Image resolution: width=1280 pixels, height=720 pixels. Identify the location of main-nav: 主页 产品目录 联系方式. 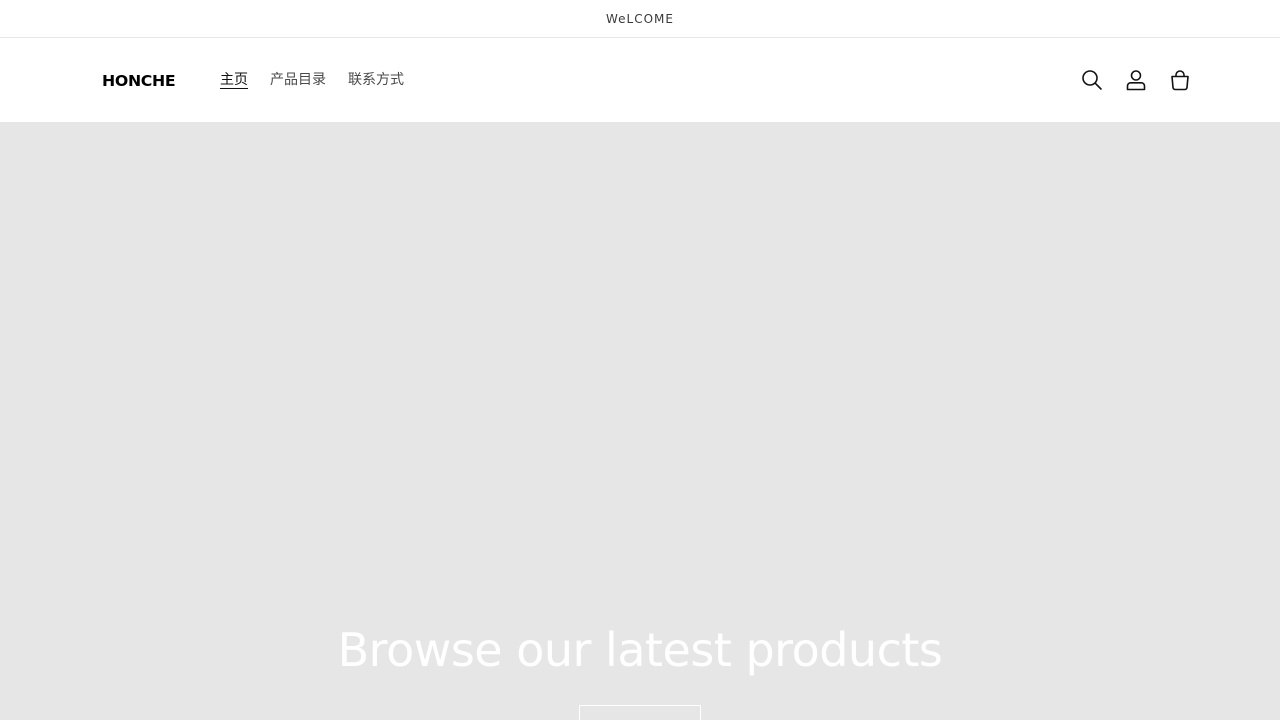
(312, 80).